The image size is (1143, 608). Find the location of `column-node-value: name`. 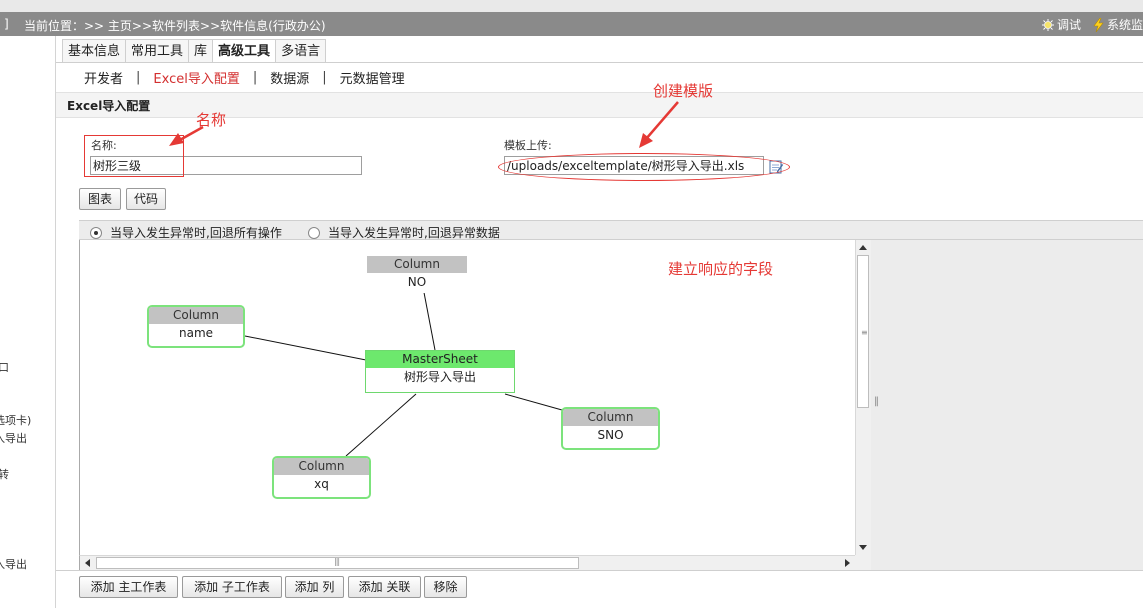

column-node-value: name is located at coordinates (196, 333).